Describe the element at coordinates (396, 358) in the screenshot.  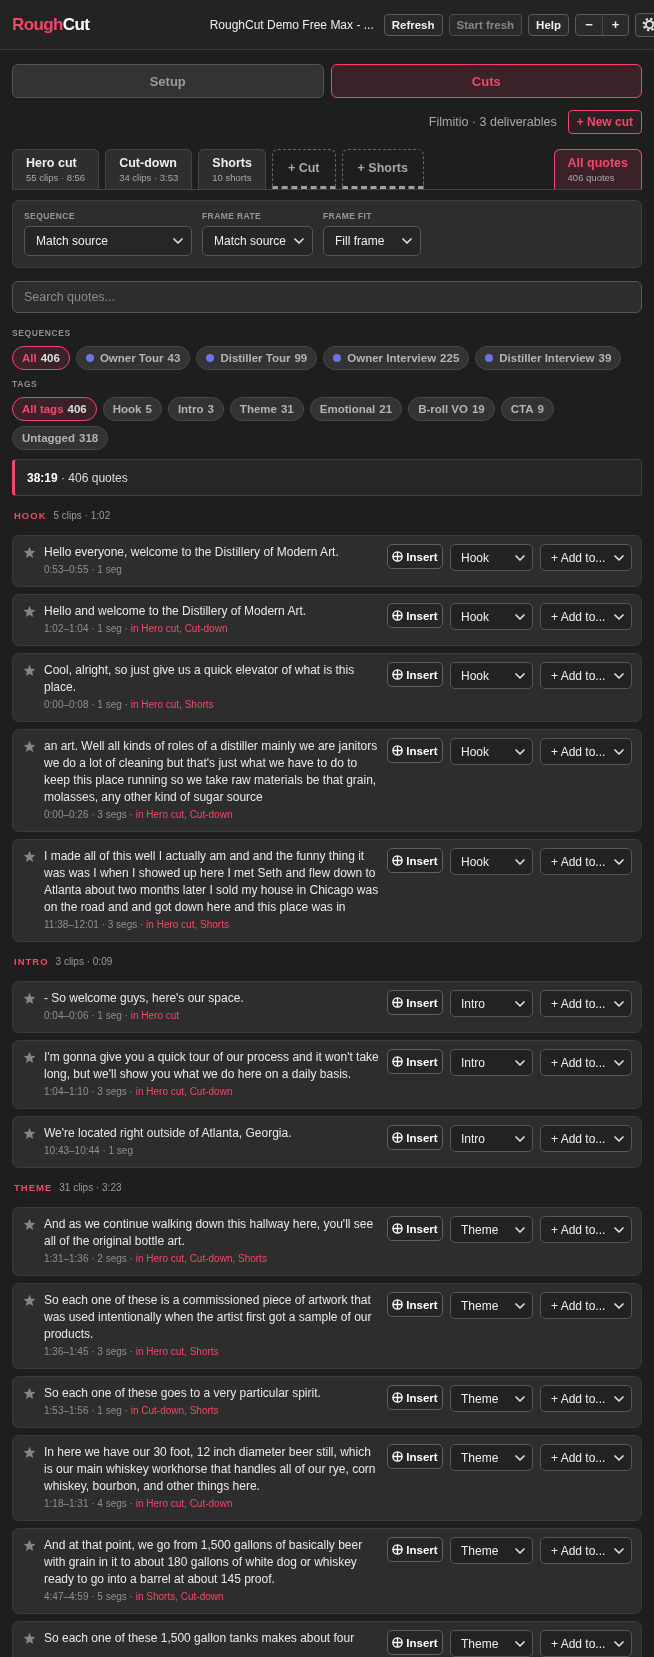
I see `sequence-chip: Owner Interview 225` at that location.